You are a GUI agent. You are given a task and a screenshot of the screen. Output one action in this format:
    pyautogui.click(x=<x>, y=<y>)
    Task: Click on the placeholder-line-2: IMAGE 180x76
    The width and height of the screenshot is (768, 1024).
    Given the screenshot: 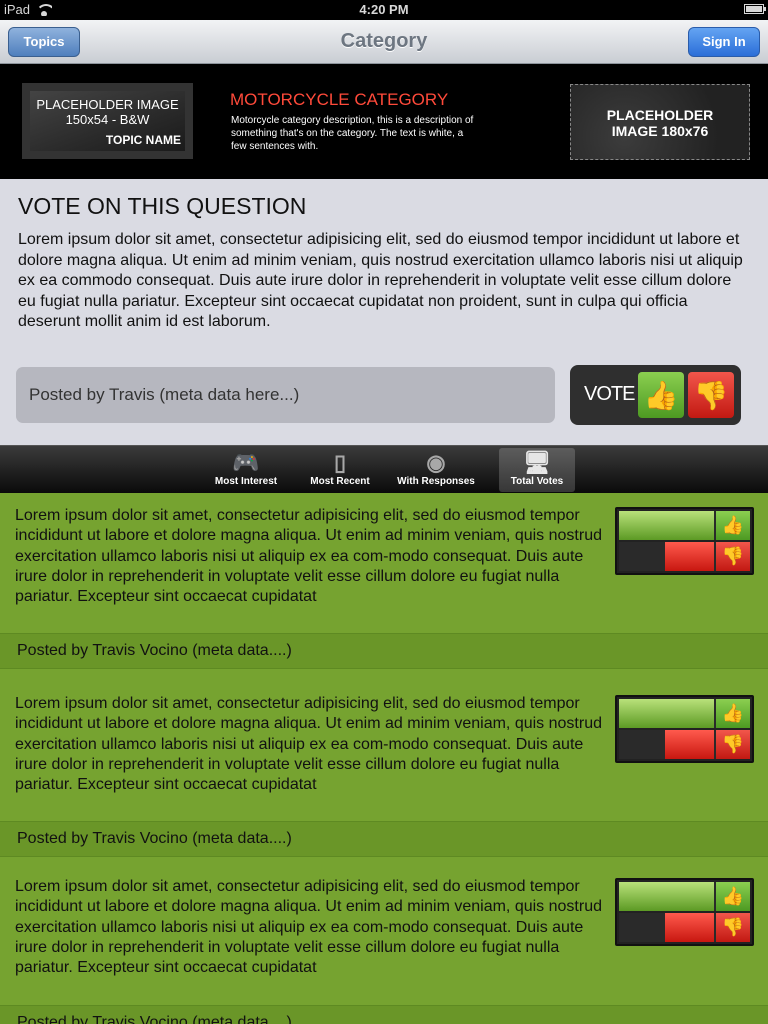 What is the action you would take?
    pyautogui.click(x=660, y=131)
    